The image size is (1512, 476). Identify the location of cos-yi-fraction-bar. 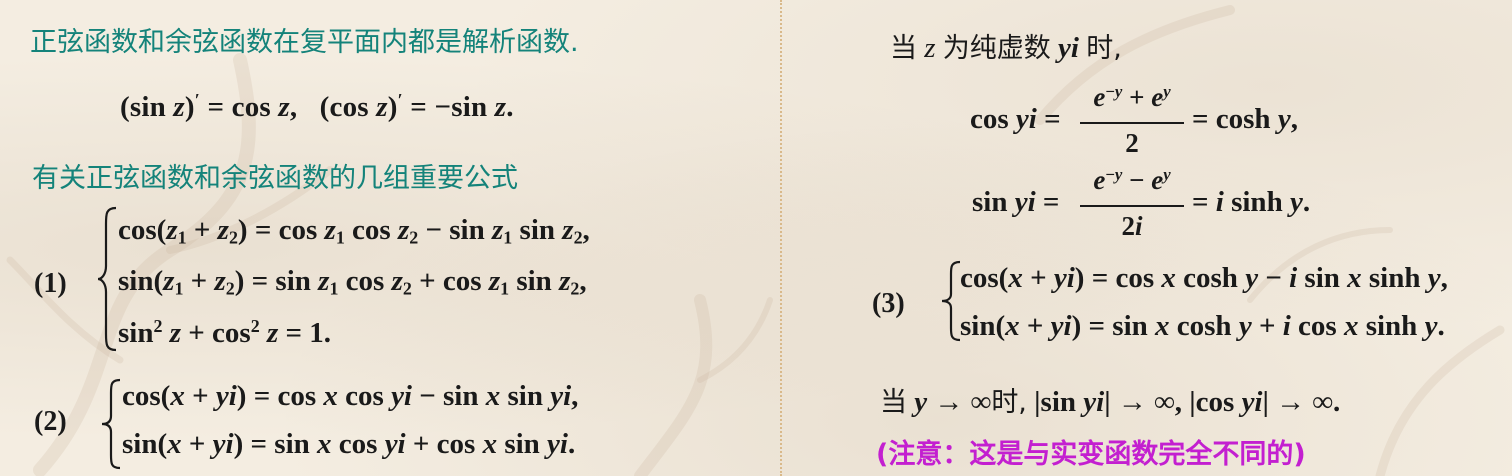
(1132, 123).